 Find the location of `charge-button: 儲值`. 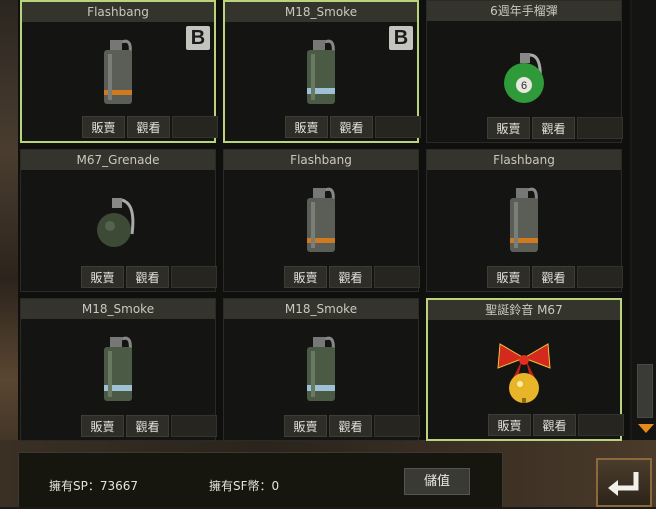

charge-button: 儲值 is located at coordinates (437, 481).